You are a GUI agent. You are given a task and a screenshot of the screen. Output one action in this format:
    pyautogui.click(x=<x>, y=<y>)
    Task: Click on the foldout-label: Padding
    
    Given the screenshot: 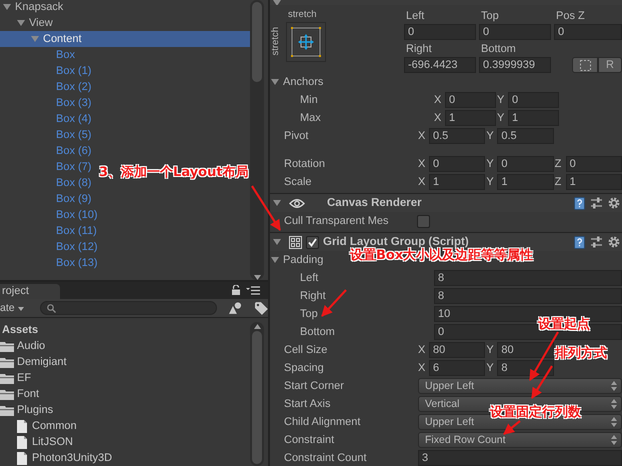 What is the action you would take?
    pyautogui.click(x=297, y=260)
    